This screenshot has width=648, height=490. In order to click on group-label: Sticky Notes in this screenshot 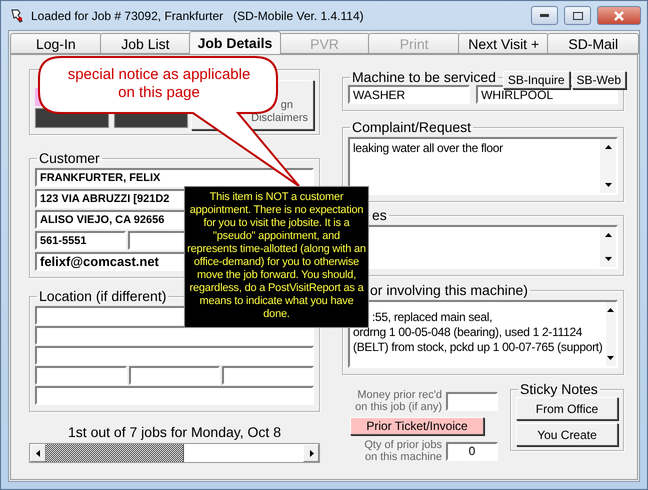, I will do `click(559, 389)`.